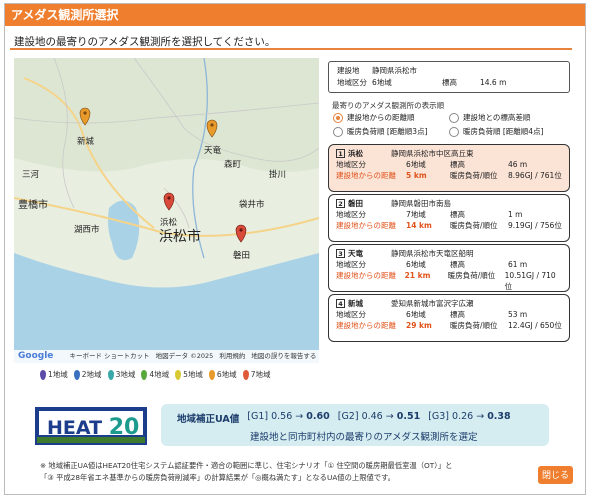 The width and height of the screenshot is (590, 499). Describe the element at coordinates (458, 416) in the screenshot. I see `ua-g3: [G3] 0.26 →` at that location.